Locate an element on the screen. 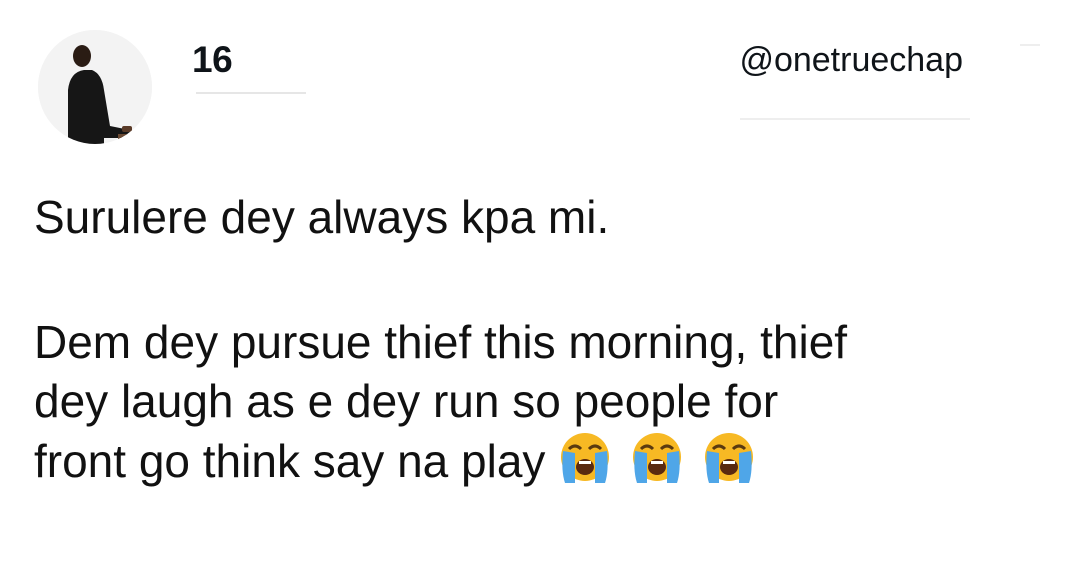 This screenshot has height=572, width=1080. avatar is located at coordinates (95, 87).